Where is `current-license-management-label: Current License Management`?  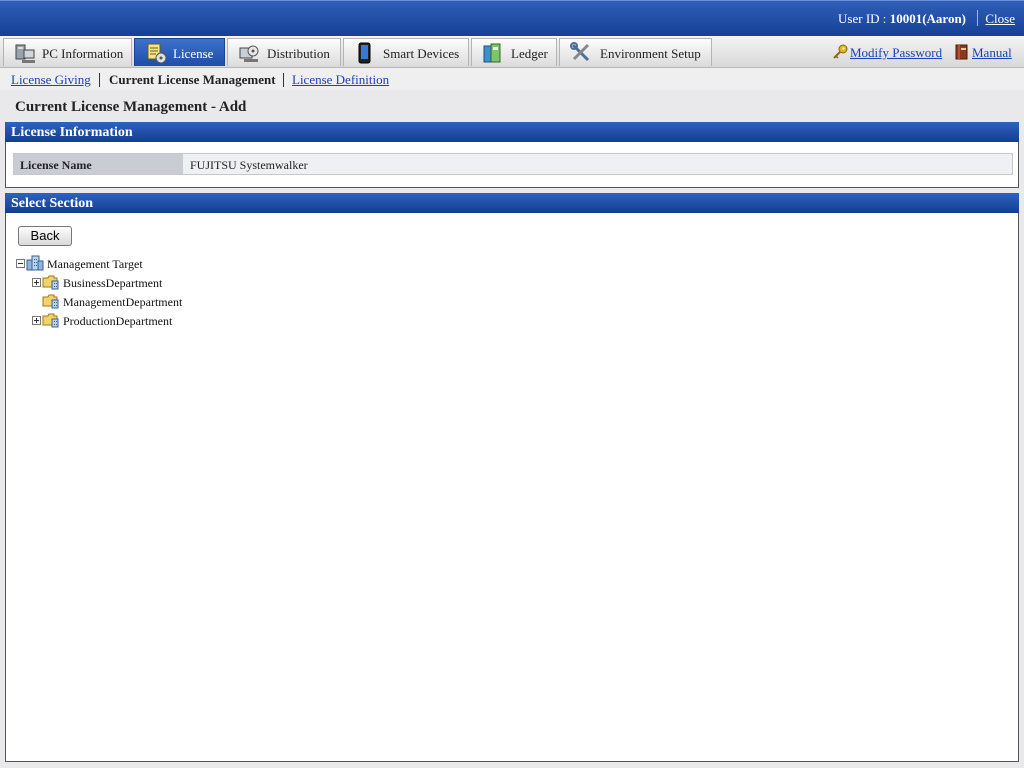
current-license-management-label: Current License Management is located at coordinates (192, 79).